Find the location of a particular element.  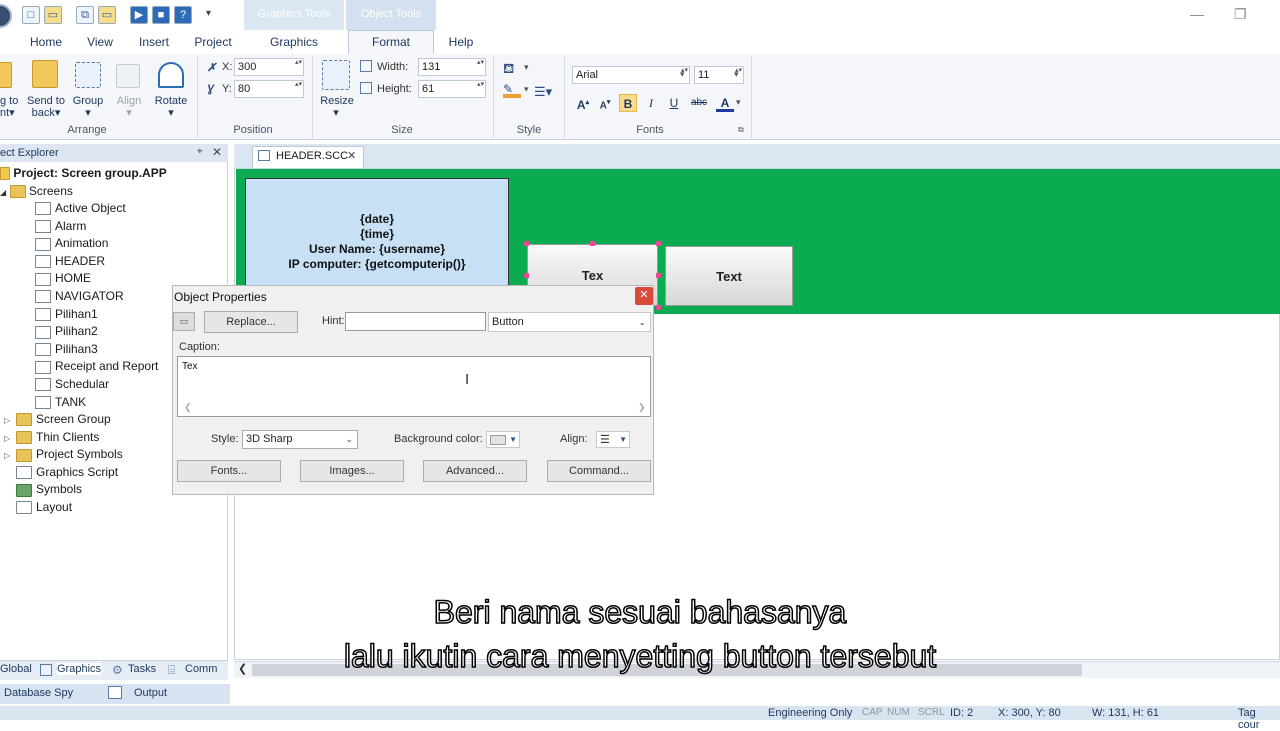

group-button: Group is located at coordinates (88, 101).